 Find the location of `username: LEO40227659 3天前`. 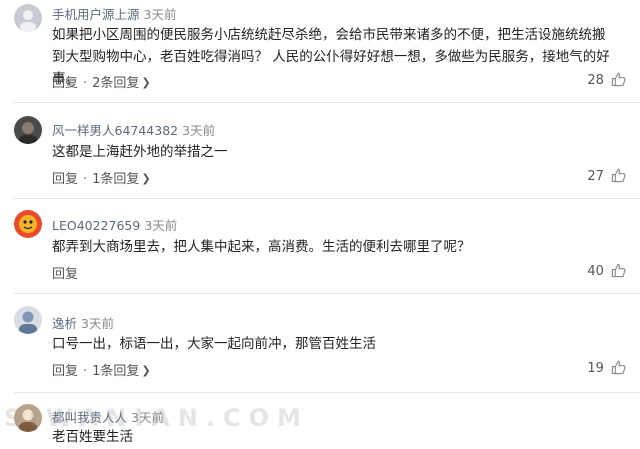

username: LEO40227659 3天前 is located at coordinates (114, 224).